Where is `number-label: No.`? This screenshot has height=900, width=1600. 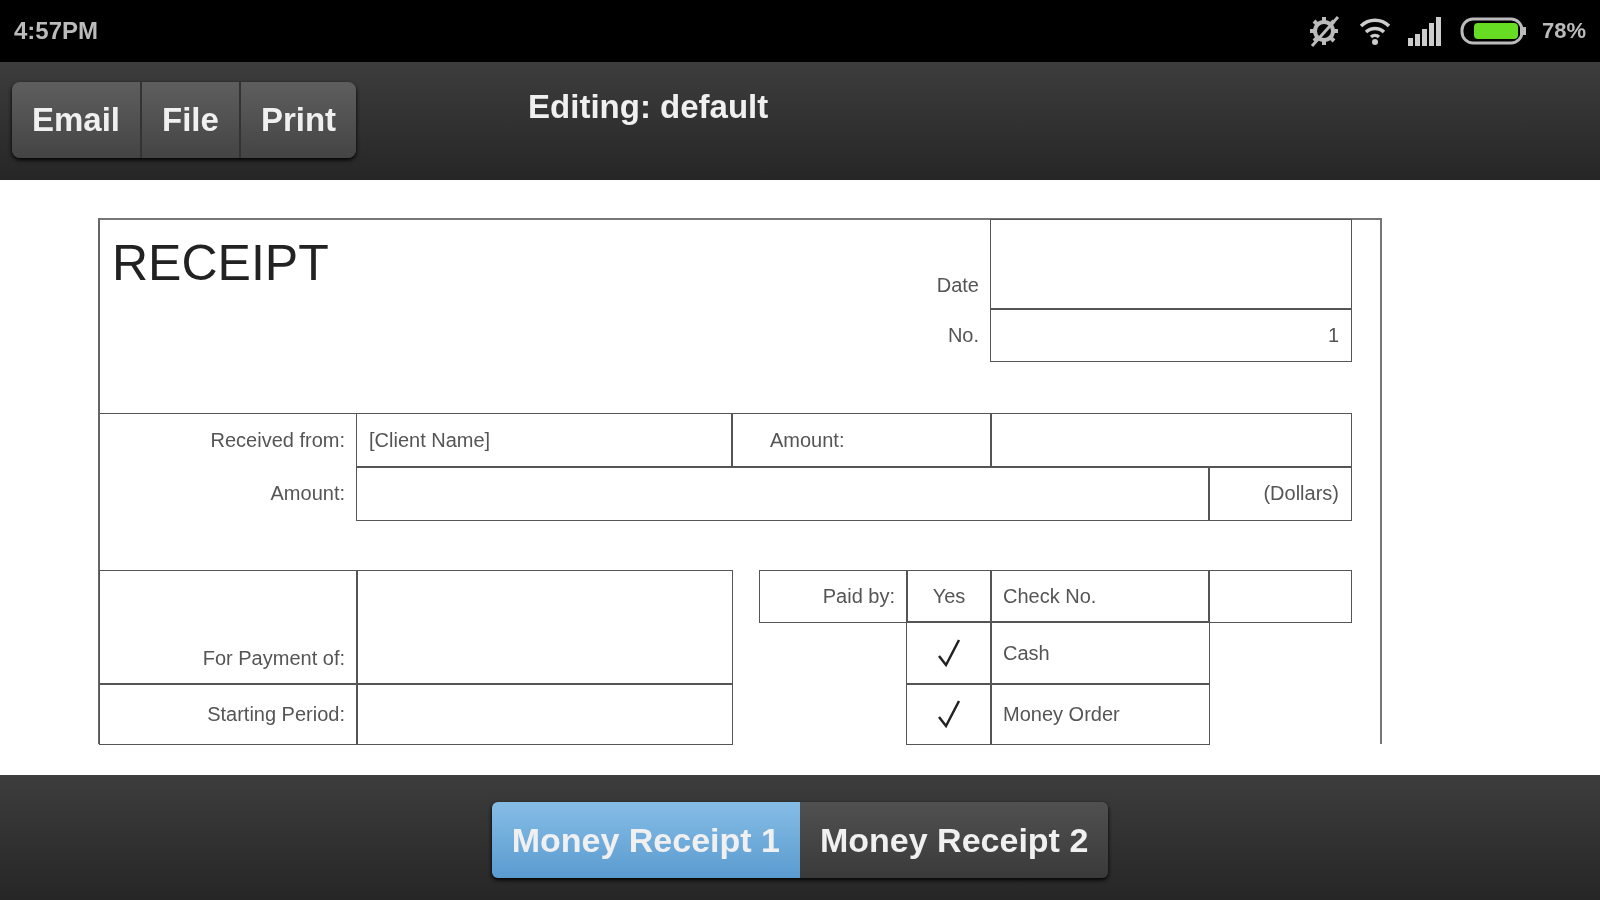
number-label: No. is located at coordinates (963, 335).